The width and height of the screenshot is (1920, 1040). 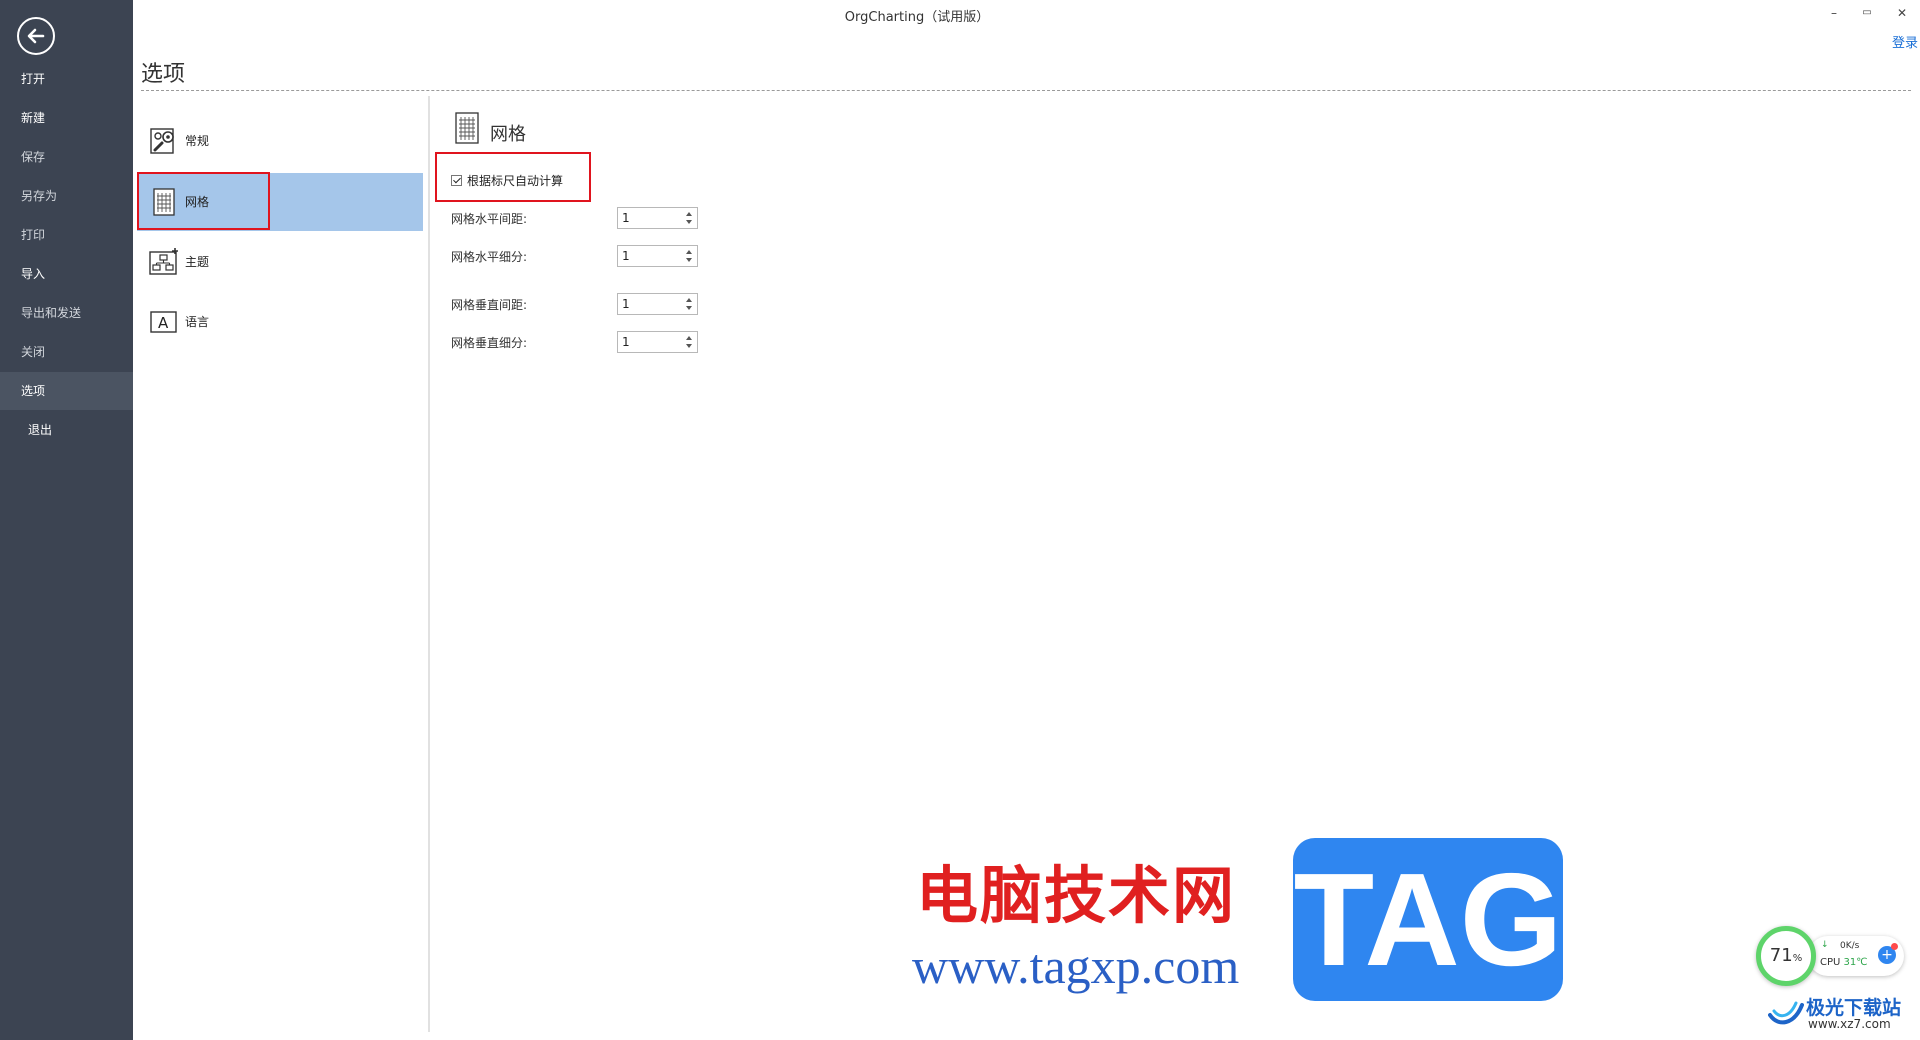 I want to click on v-spacing-input, so click(x=651, y=304).